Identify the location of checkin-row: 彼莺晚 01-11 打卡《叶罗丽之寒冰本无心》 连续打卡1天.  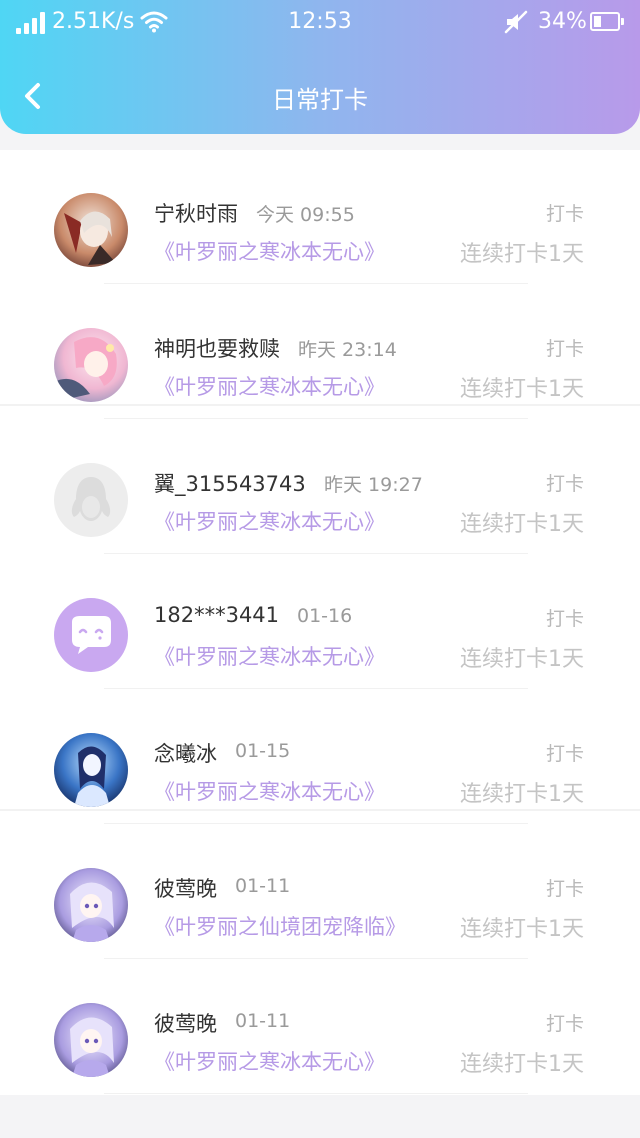
(320, 1027).